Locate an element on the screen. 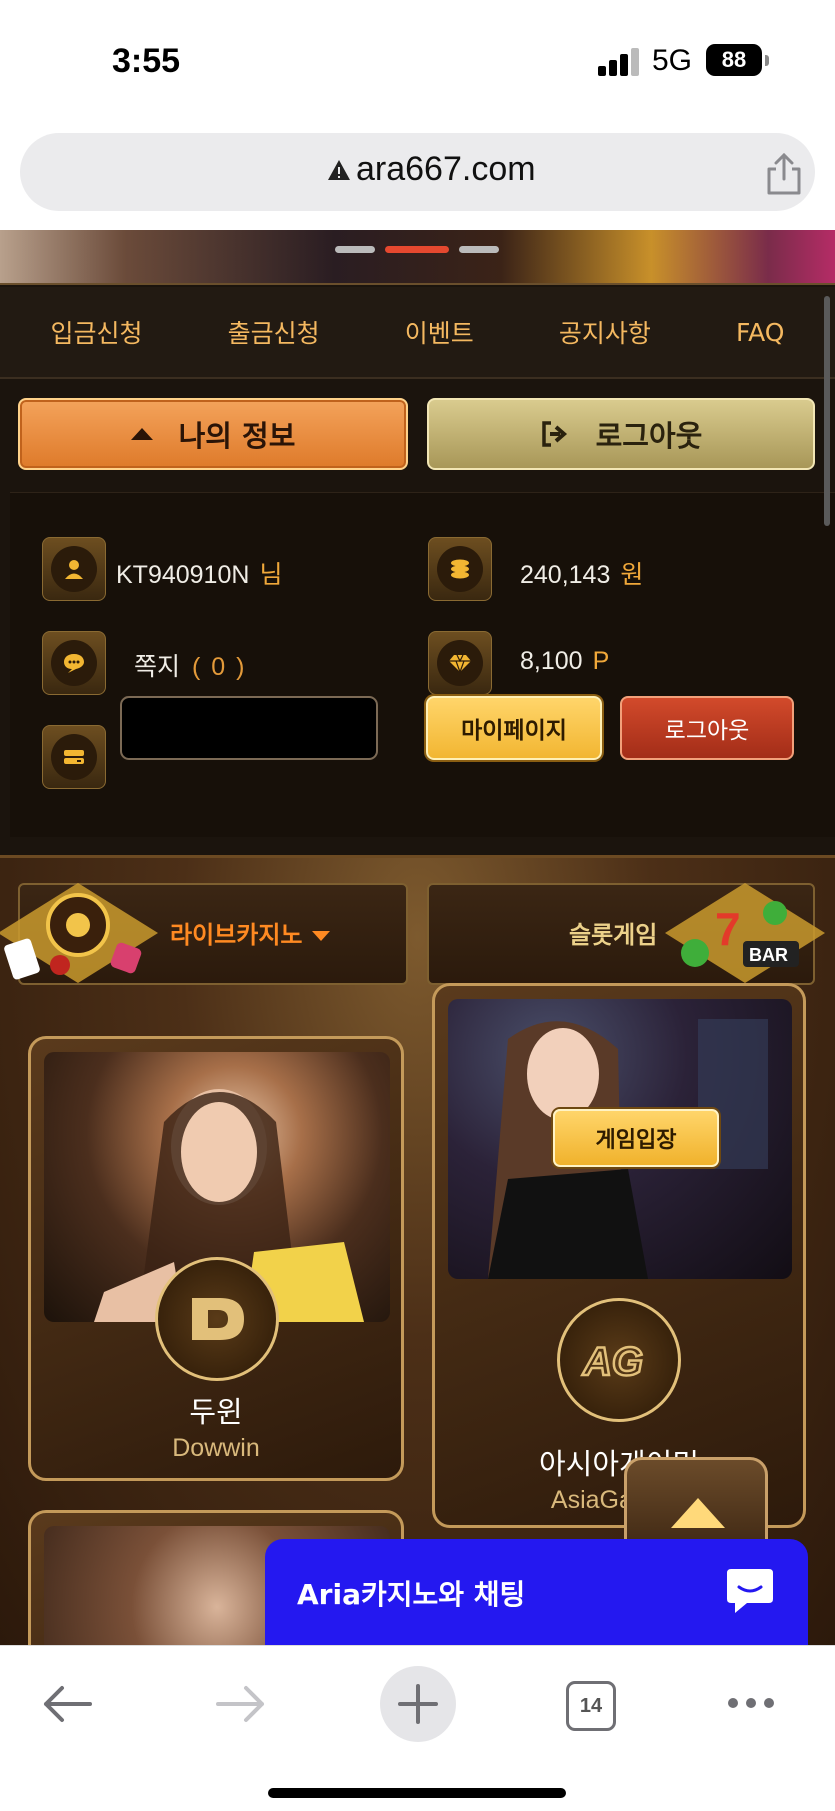 The width and height of the screenshot is (835, 1811). chat-widget: Aria카지노와 채팅 is located at coordinates (536, 1592).